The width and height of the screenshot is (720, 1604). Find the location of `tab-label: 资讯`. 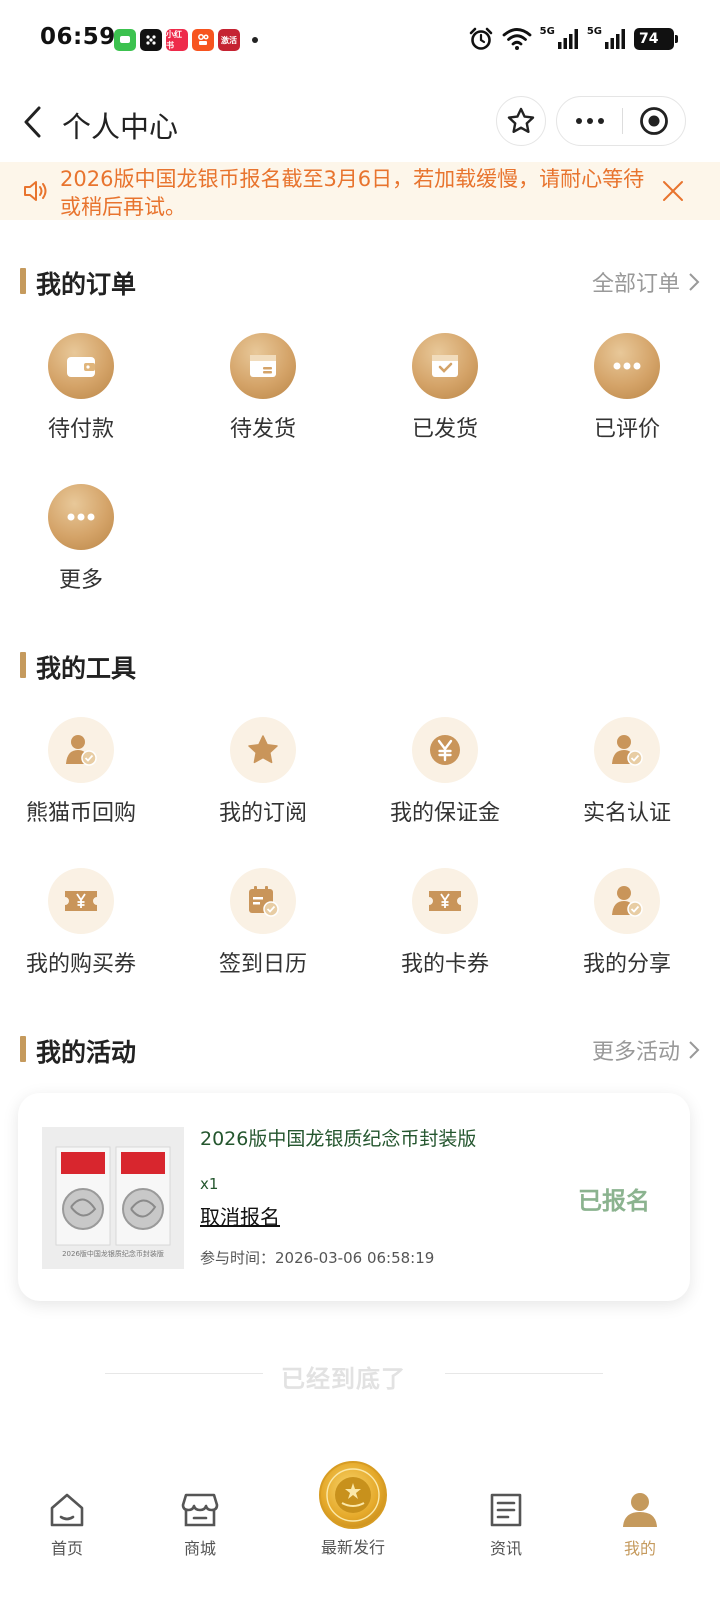

tab-label: 资讯 is located at coordinates (505, 1548).